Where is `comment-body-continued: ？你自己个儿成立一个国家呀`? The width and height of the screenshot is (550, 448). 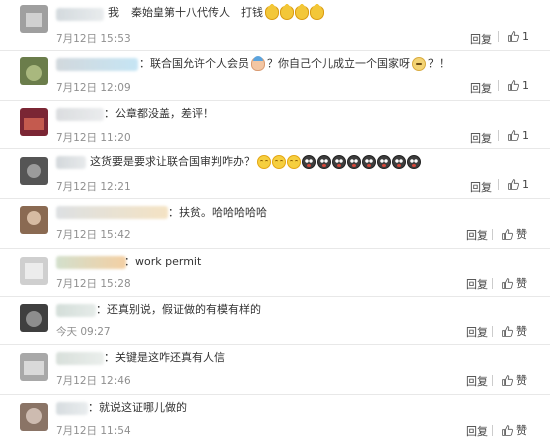 comment-body-continued: ？你自己个儿成立一个国家呀 is located at coordinates (338, 63).